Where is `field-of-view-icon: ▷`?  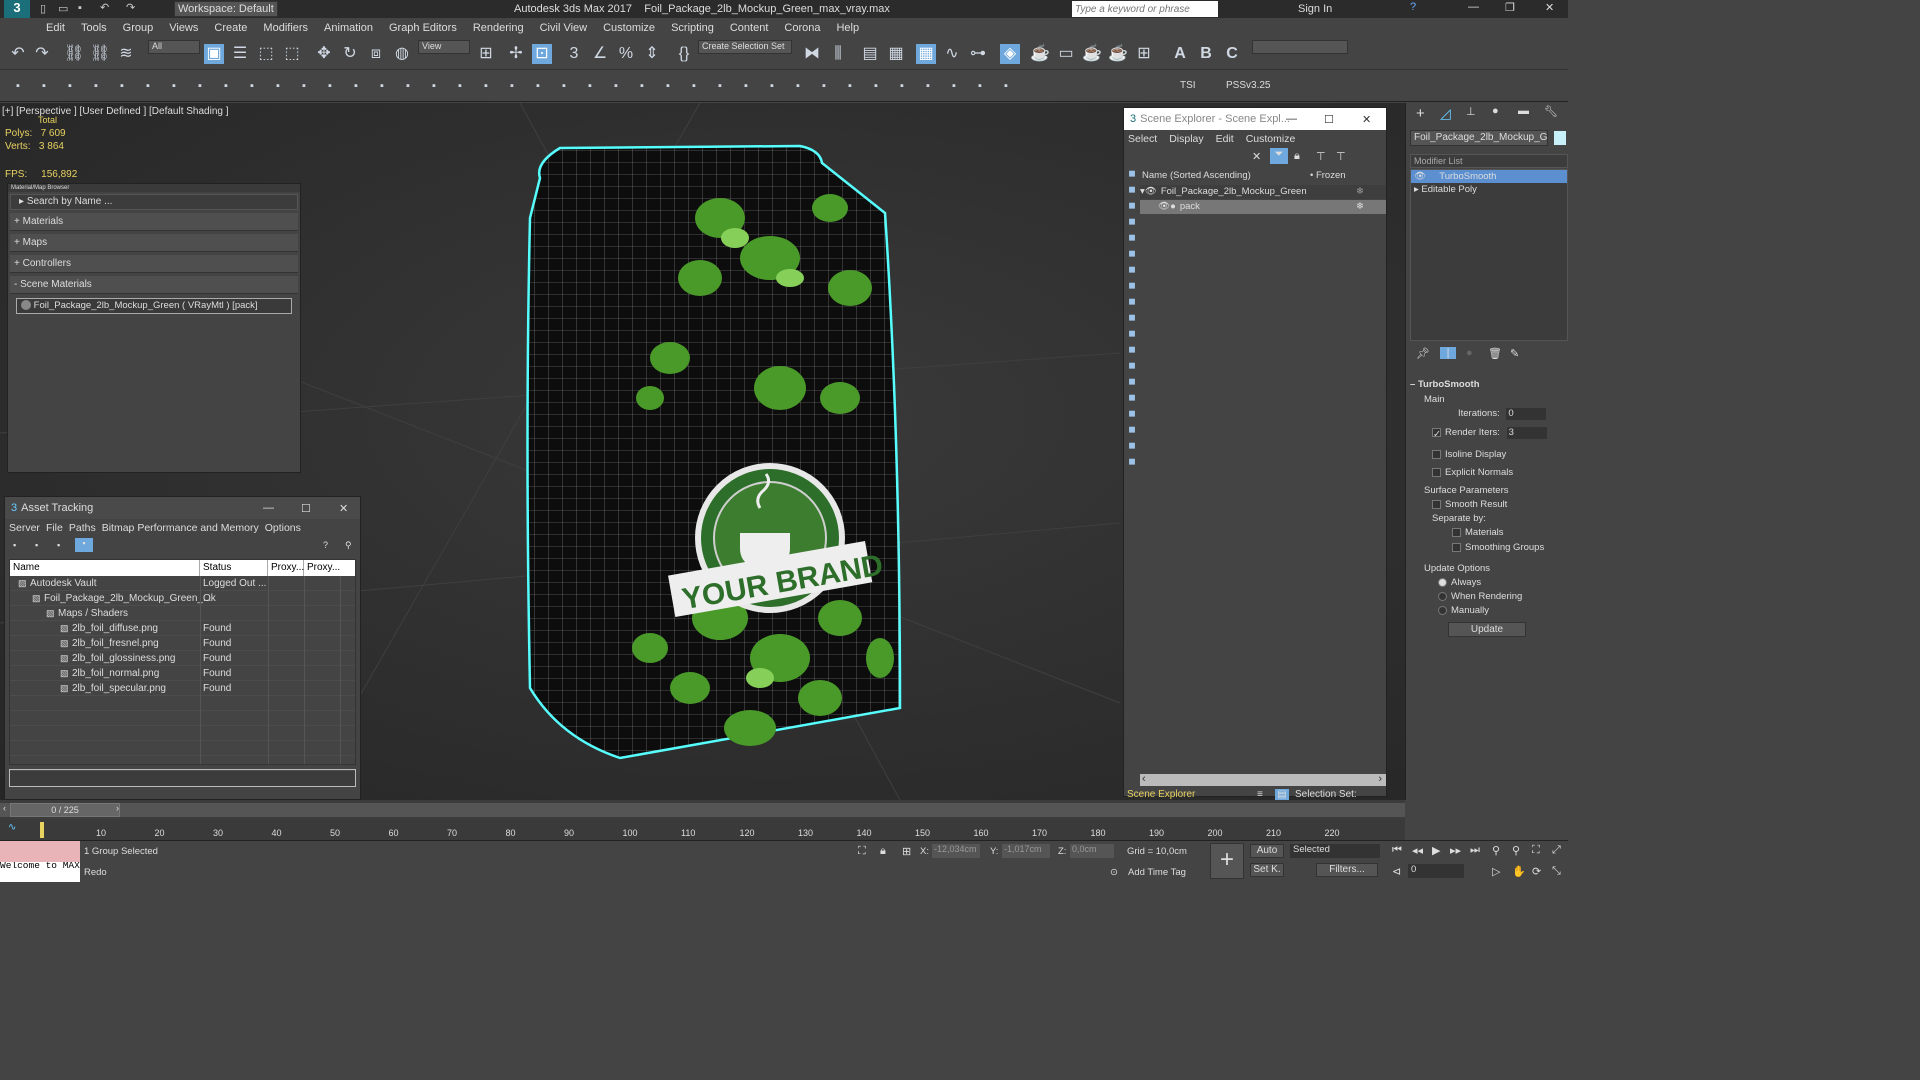 field-of-view-icon: ▷ is located at coordinates (1496, 871).